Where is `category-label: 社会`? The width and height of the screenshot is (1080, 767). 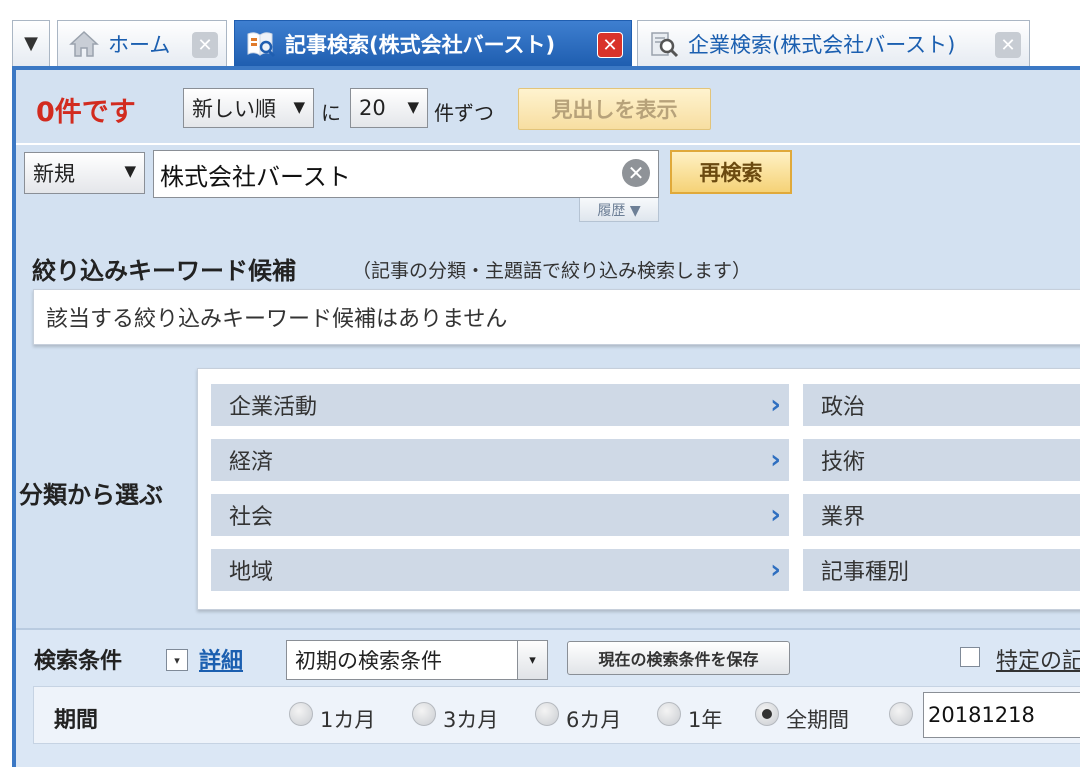
category-label: 社会 is located at coordinates (251, 517).